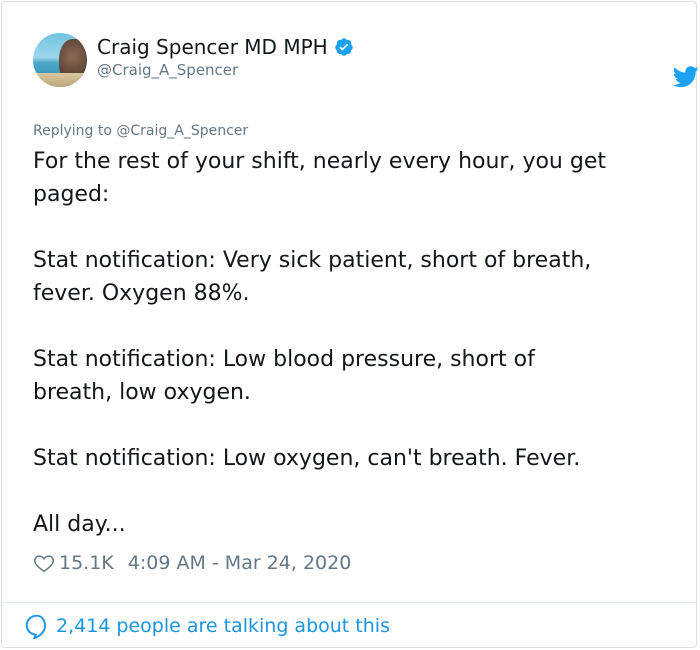 The height and width of the screenshot is (650, 700). Describe the element at coordinates (167, 70) in the screenshot. I see `author-handle: @Craig_A_Spencer` at that location.